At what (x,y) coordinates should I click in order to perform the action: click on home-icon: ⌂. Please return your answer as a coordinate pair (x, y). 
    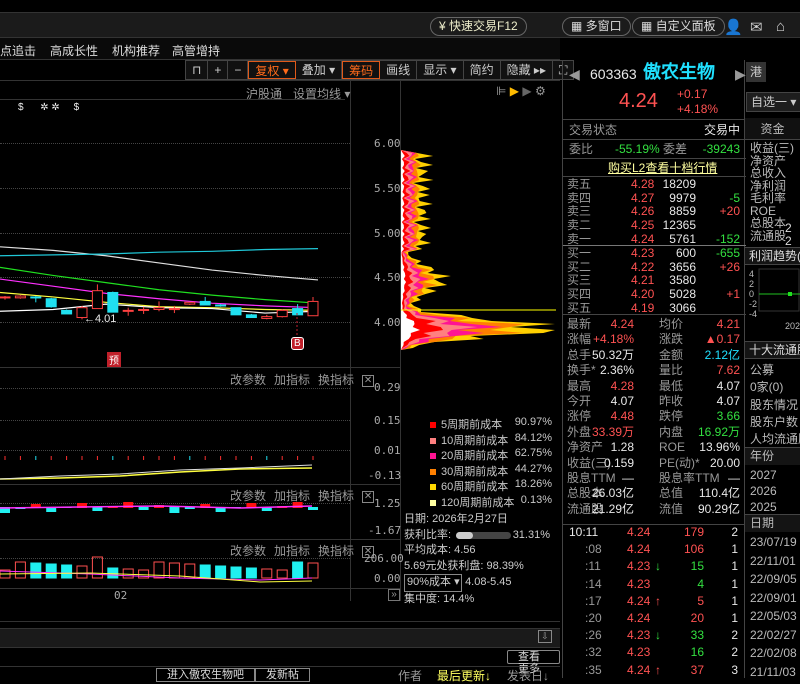
    Looking at the image, I should click on (780, 26).